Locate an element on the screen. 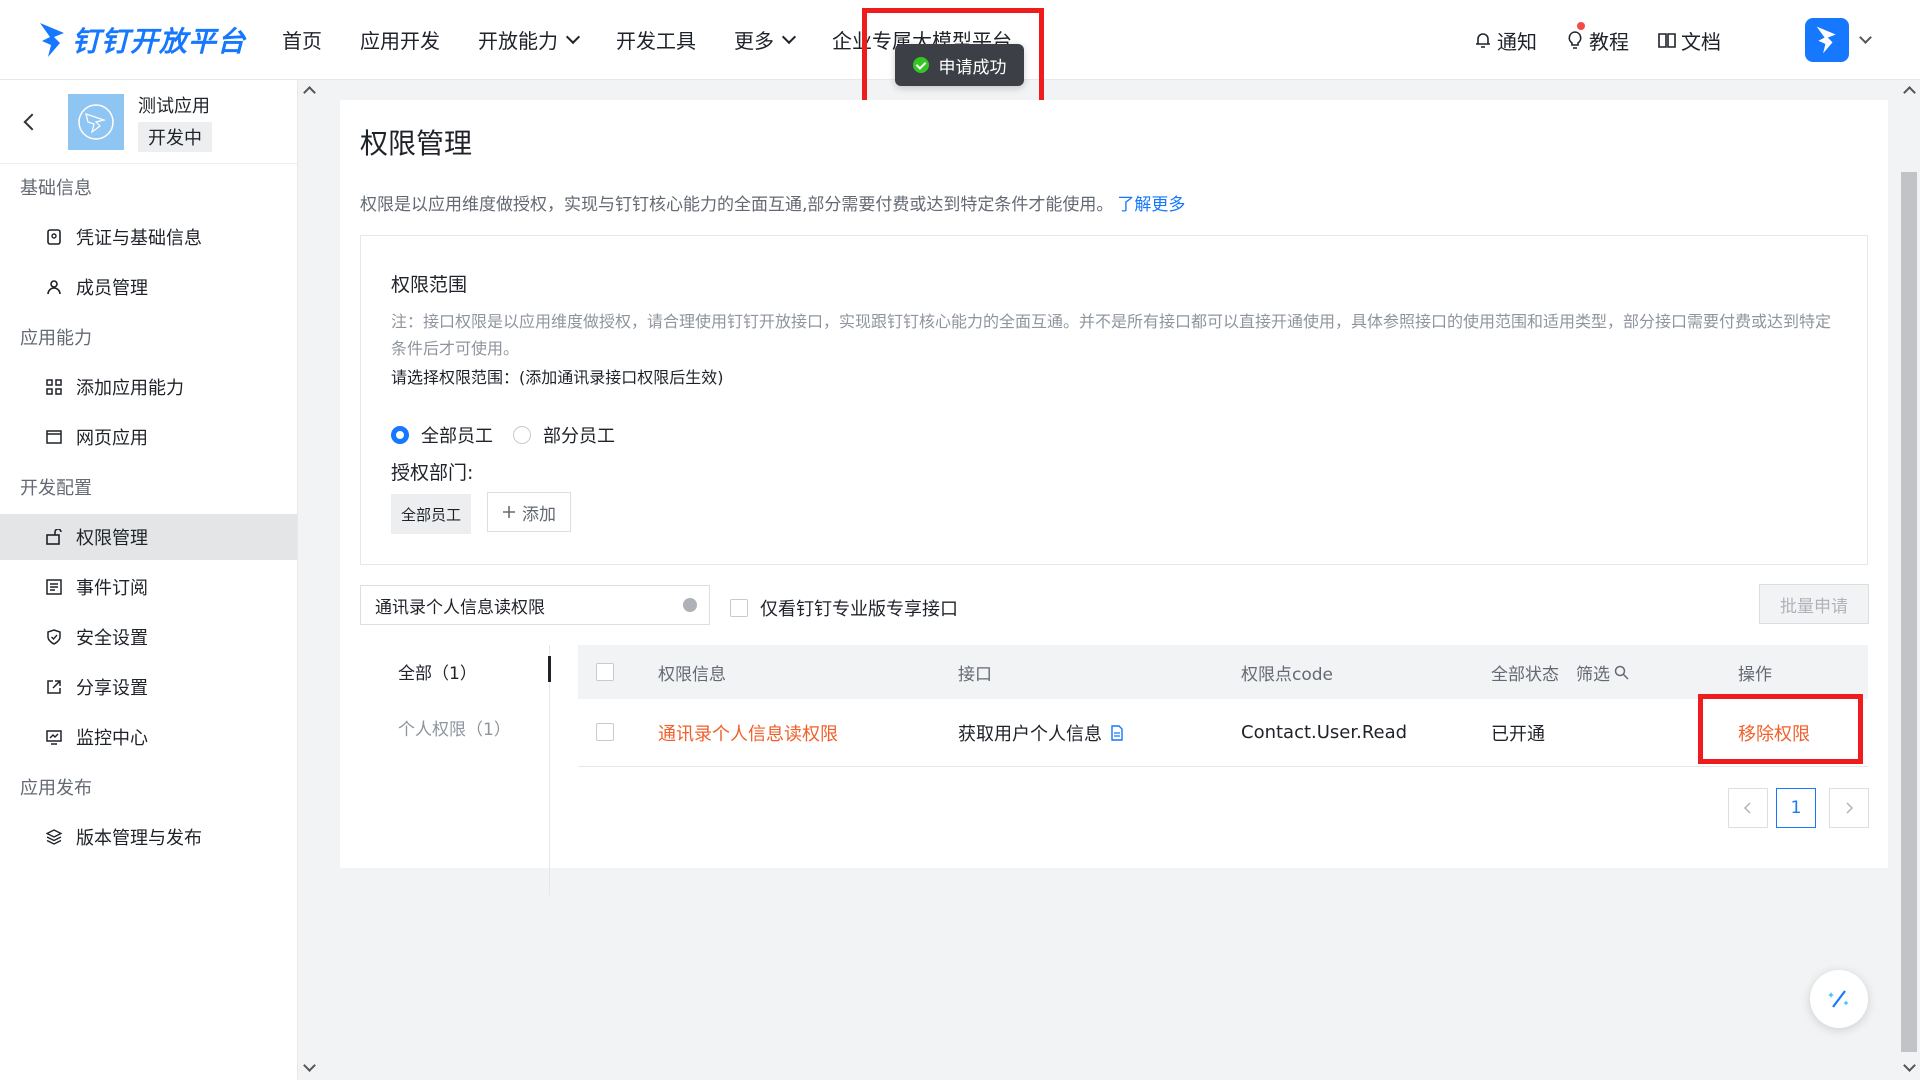 The image size is (1920, 1080). magic-wand-icon is located at coordinates (1838, 999).